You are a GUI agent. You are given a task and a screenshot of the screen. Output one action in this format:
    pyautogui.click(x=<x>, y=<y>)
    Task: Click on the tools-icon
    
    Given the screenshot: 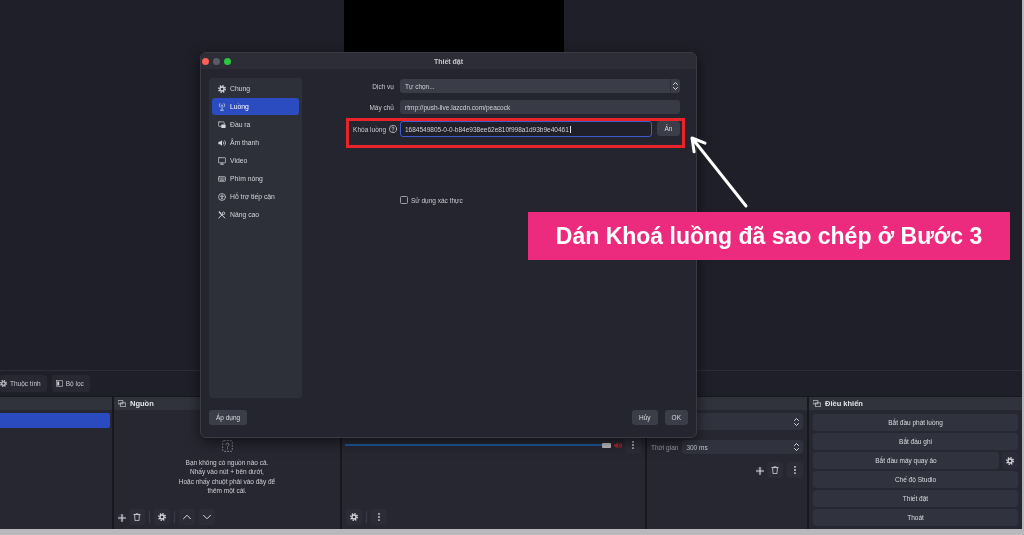 What is the action you would take?
    pyautogui.click(x=222, y=214)
    